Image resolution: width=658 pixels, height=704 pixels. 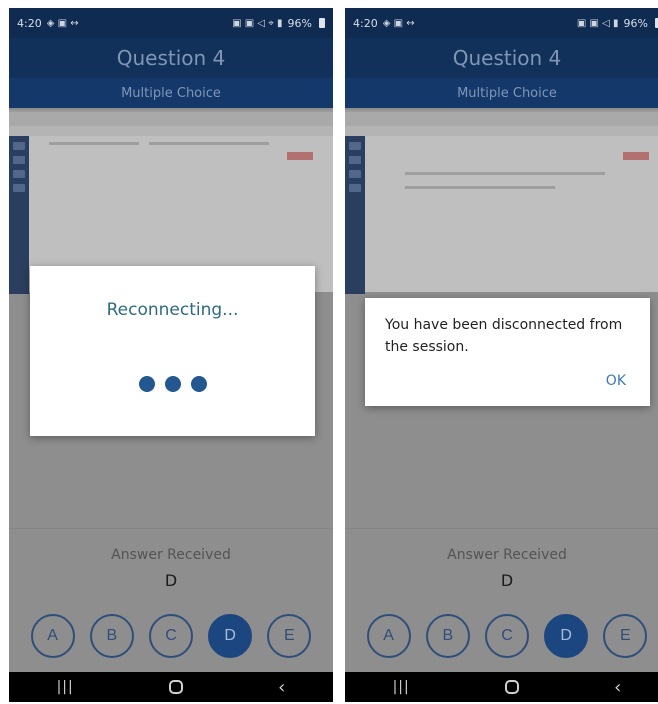 I want to click on ok-button: OK, so click(x=616, y=381).